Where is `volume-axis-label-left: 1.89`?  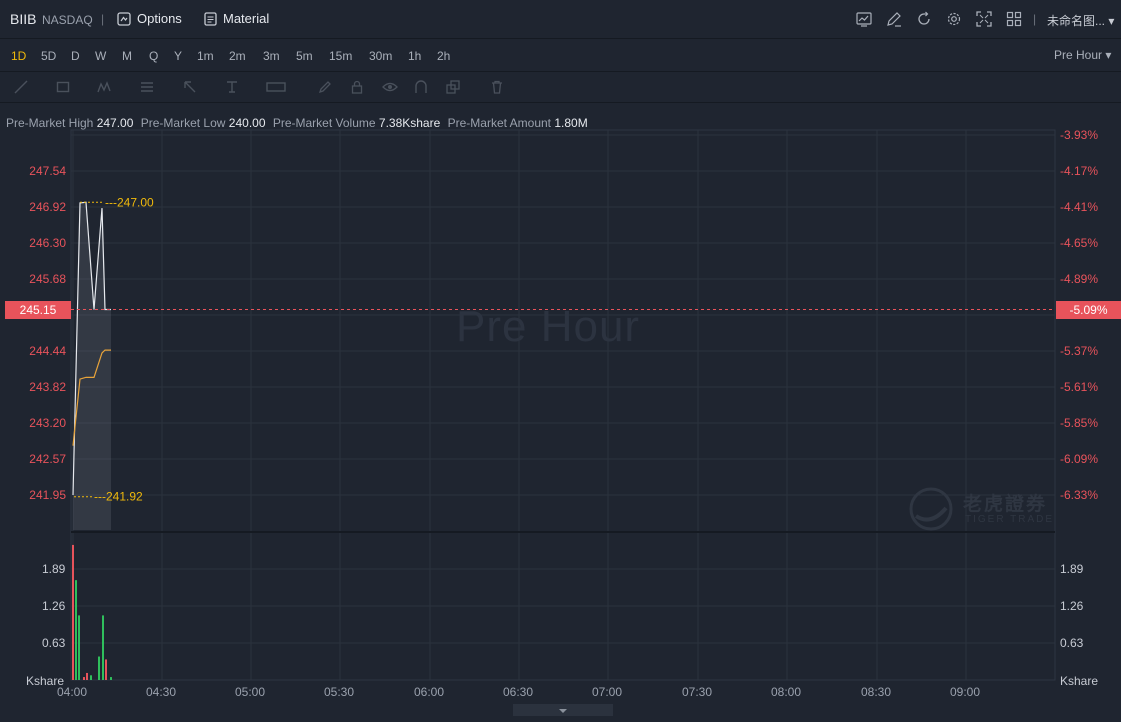
volume-axis-label-left: 1.89 is located at coordinates (54, 569).